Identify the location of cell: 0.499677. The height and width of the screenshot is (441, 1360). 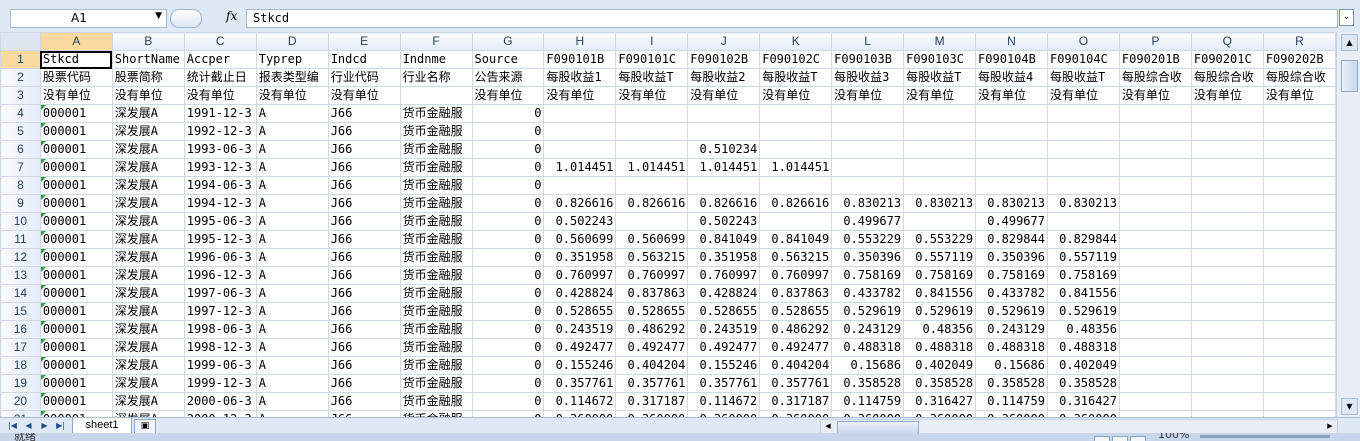
(1011, 221).